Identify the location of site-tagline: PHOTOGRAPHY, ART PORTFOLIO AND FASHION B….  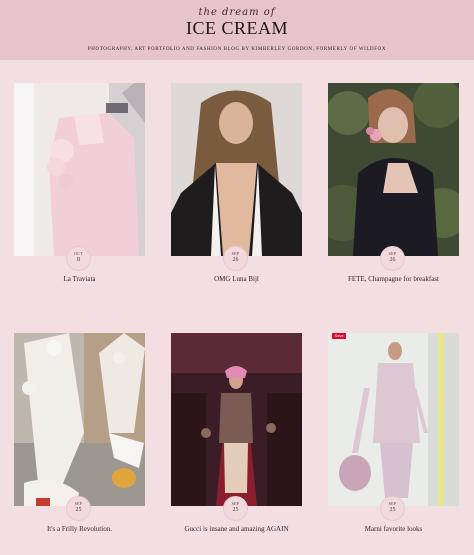
(237, 49).